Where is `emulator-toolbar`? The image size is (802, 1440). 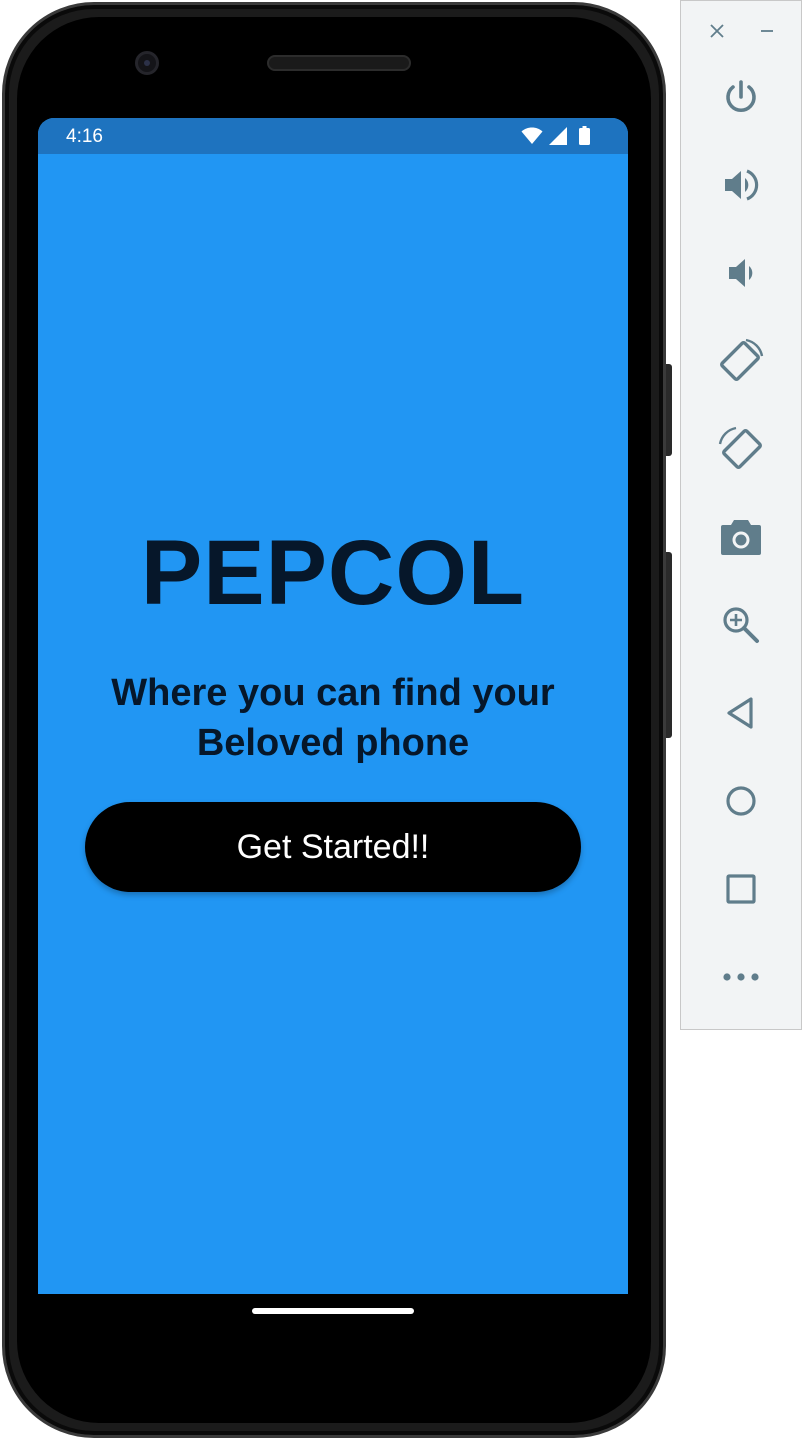 emulator-toolbar is located at coordinates (741, 515).